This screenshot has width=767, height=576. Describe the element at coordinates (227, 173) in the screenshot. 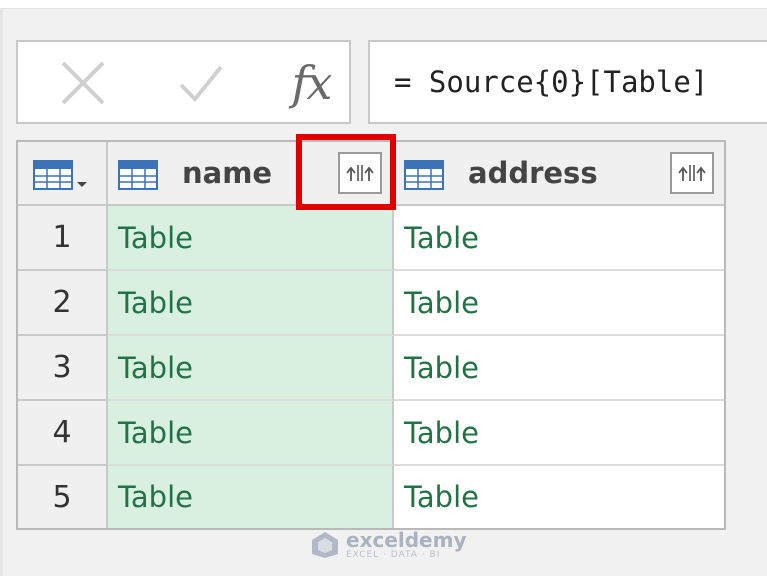

I see `column-title: name` at that location.